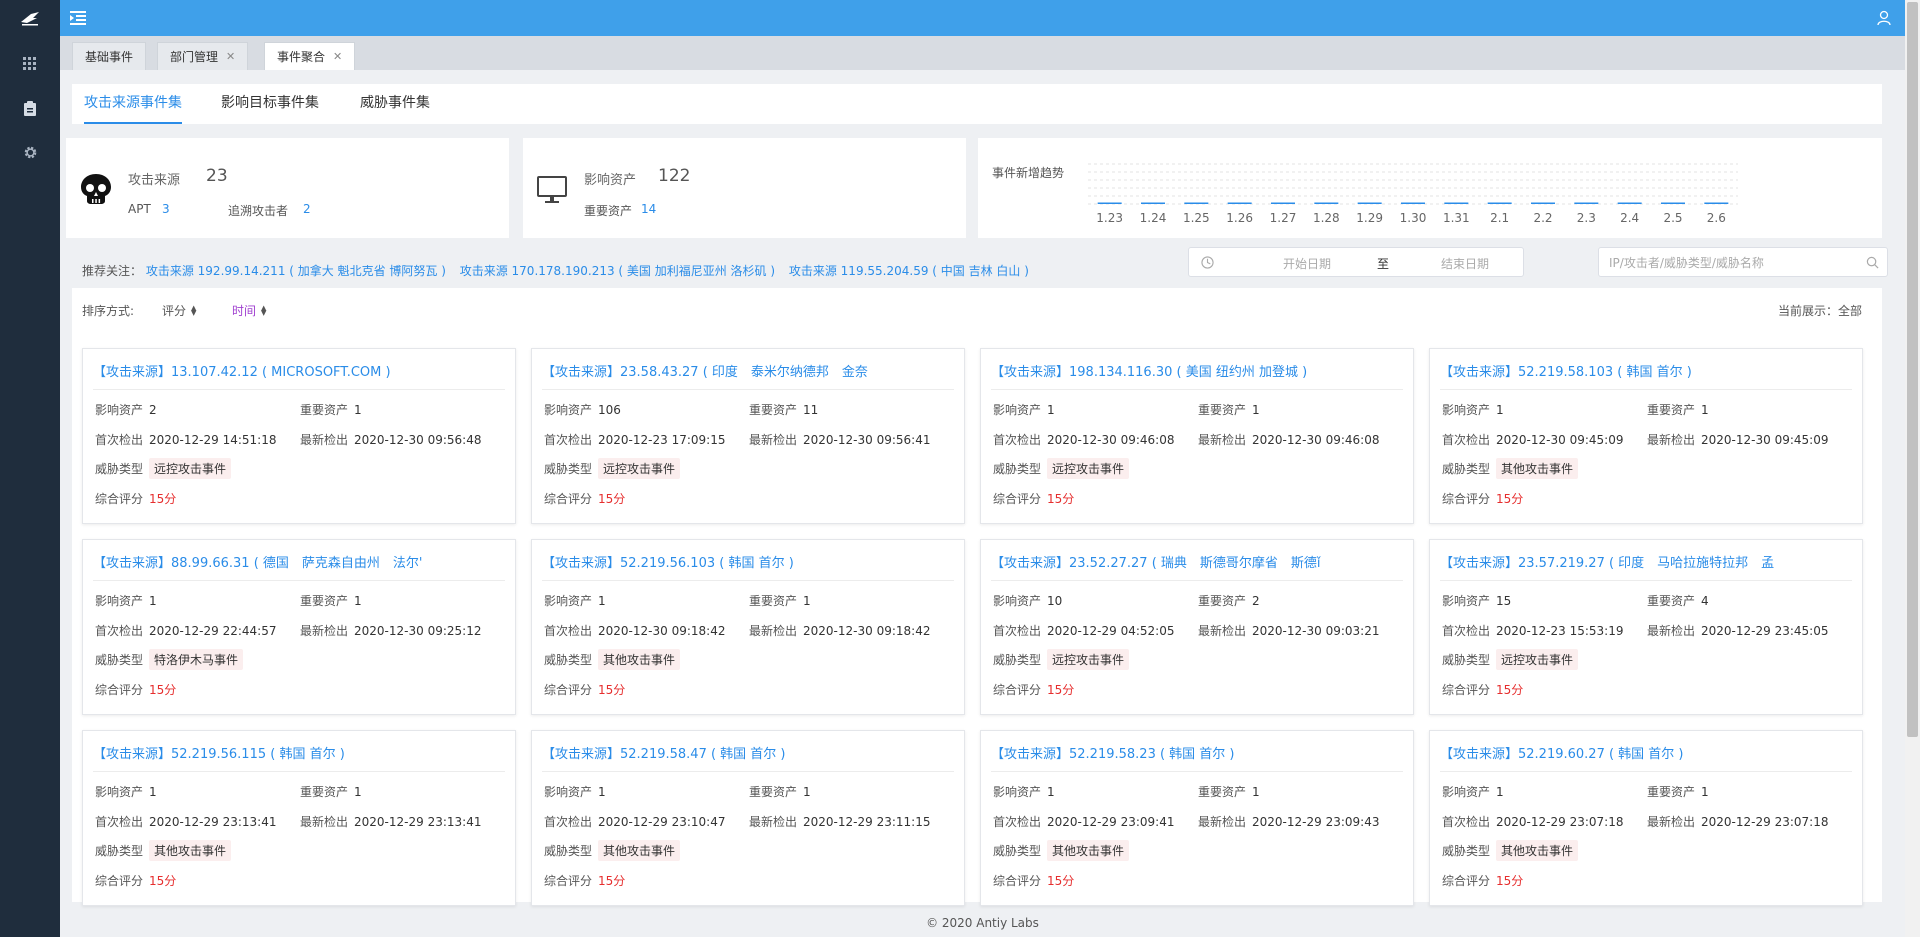 Image resolution: width=1920 pixels, height=937 pixels. Describe the element at coordinates (1532, 439) in the screenshot. I see `first-detected: 首次检出 2020-12-30 09:45:09` at that location.